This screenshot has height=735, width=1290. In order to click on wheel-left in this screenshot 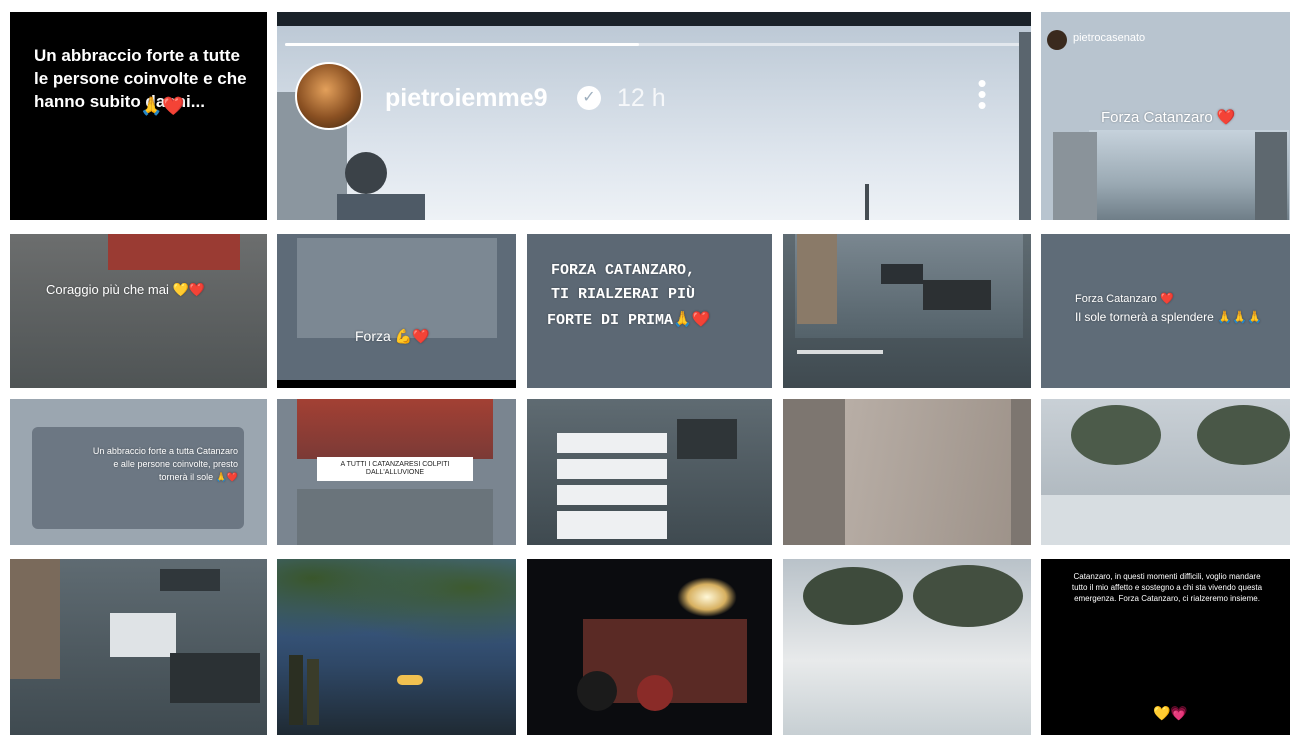, I will do `click(597, 691)`.